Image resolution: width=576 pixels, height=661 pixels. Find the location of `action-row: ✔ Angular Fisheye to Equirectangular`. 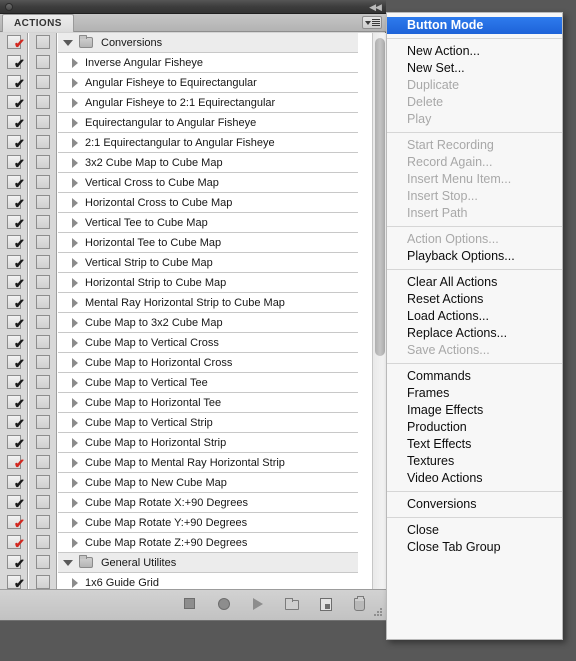

action-row: ✔ Angular Fisheye to Equirectangular is located at coordinates (193, 83).